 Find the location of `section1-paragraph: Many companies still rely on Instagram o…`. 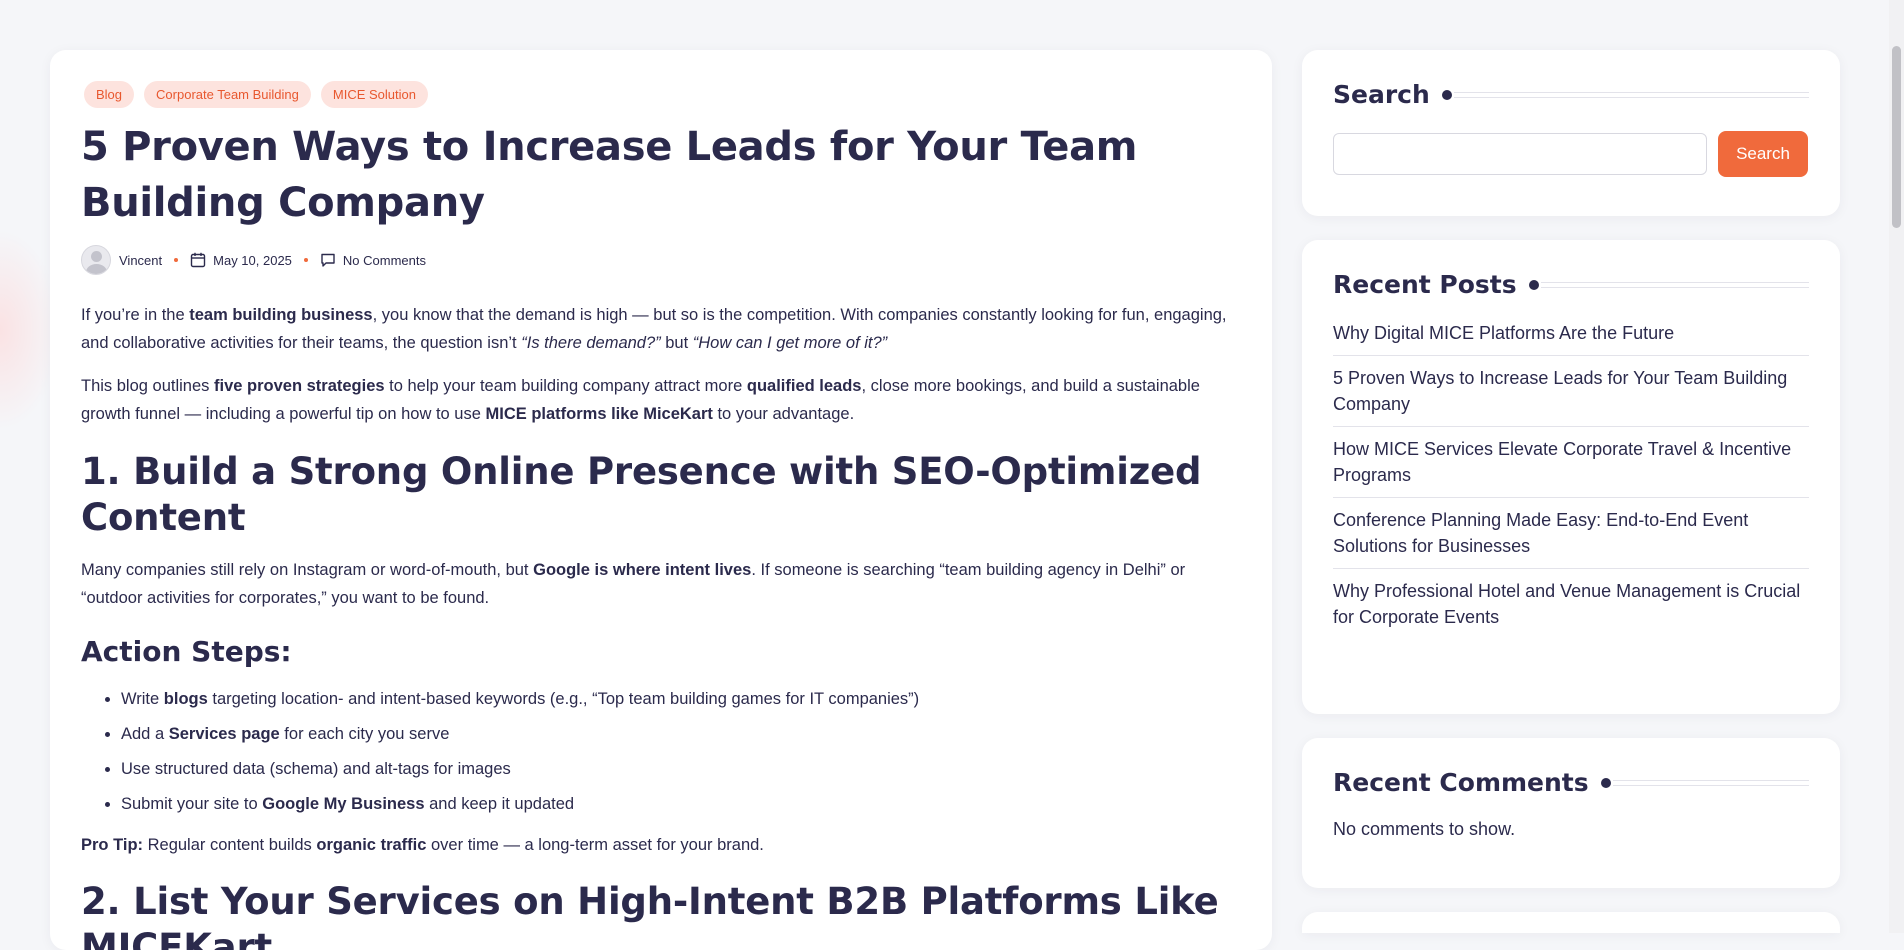

section1-paragraph: Many companies still rely on Instagram o… is located at coordinates (661, 584).